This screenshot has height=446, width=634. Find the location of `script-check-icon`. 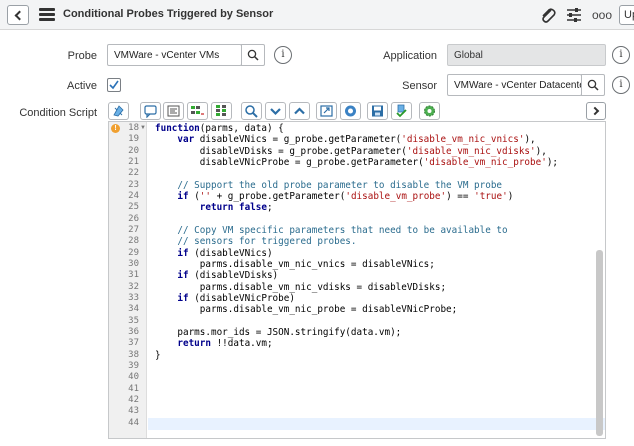

script-check-icon is located at coordinates (401, 111).